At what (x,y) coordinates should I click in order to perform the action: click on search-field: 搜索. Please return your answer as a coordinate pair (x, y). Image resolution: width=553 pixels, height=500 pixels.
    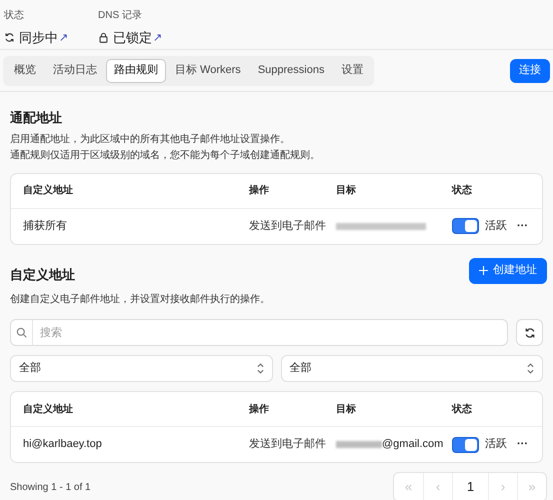
    Looking at the image, I should click on (259, 332).